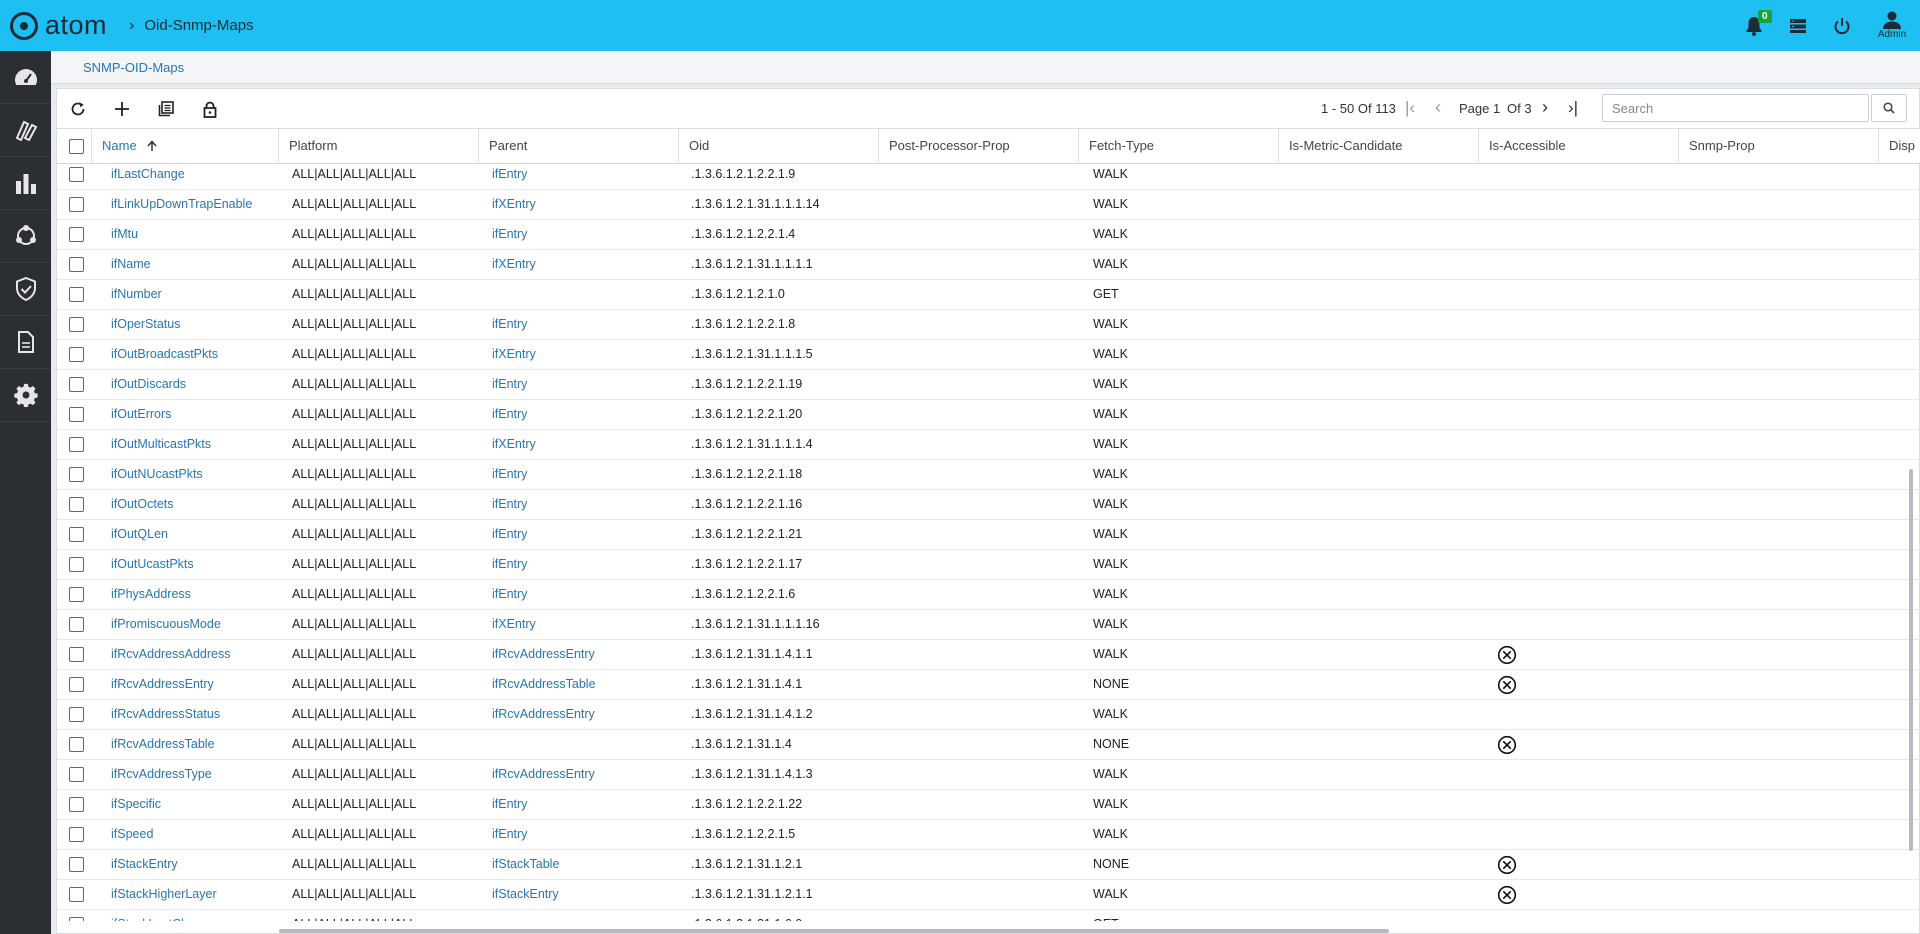 Image resolution: width=1920 pixels, height=934 pixels. Describe the element at coordinates (25, 183) in the screenshot. I see `nav-analytics` at that location.